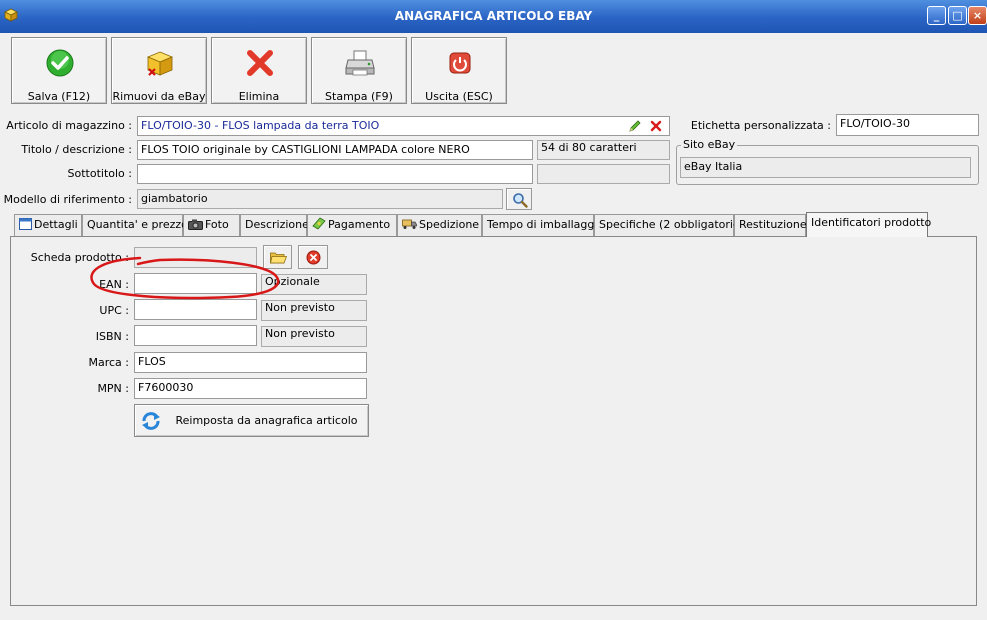 This screenshot has height=620, width=987. I want to click on folder-icon, so click(278, 258).